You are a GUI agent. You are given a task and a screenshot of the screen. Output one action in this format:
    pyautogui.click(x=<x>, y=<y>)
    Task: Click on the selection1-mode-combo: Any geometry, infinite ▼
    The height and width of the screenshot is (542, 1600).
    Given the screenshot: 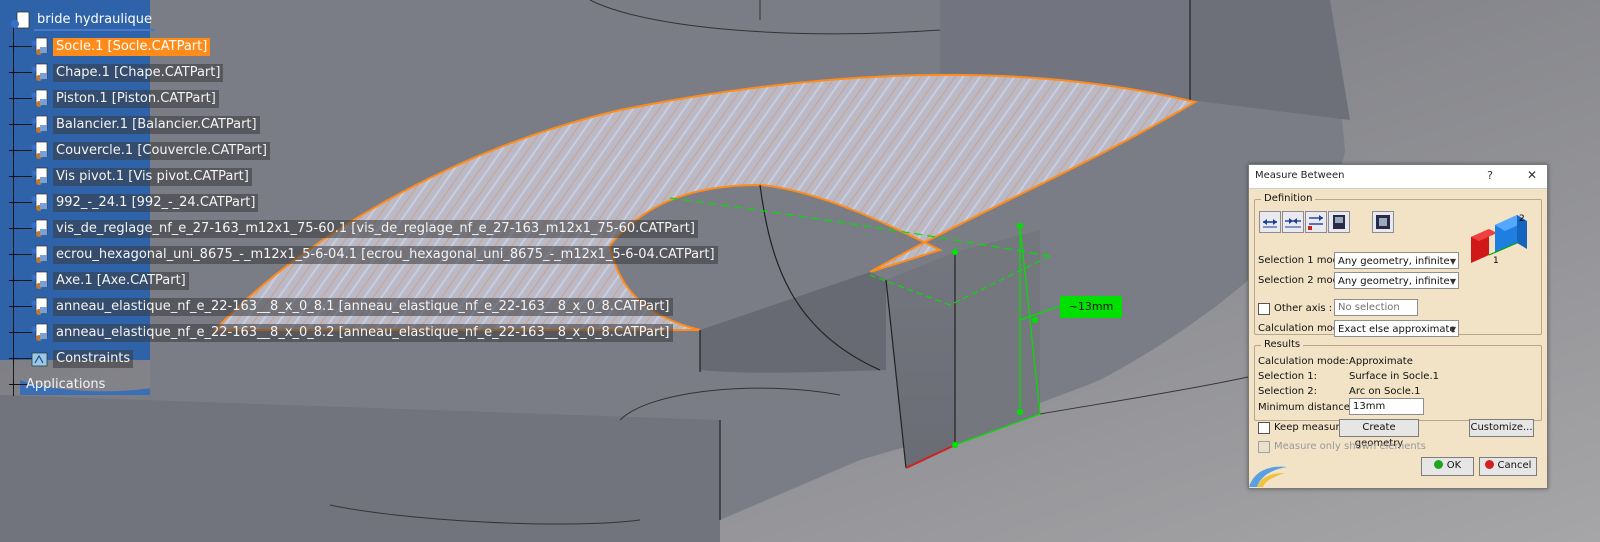 What is the action you would take?
    pyautogui.click(x=1396, y=260)
    